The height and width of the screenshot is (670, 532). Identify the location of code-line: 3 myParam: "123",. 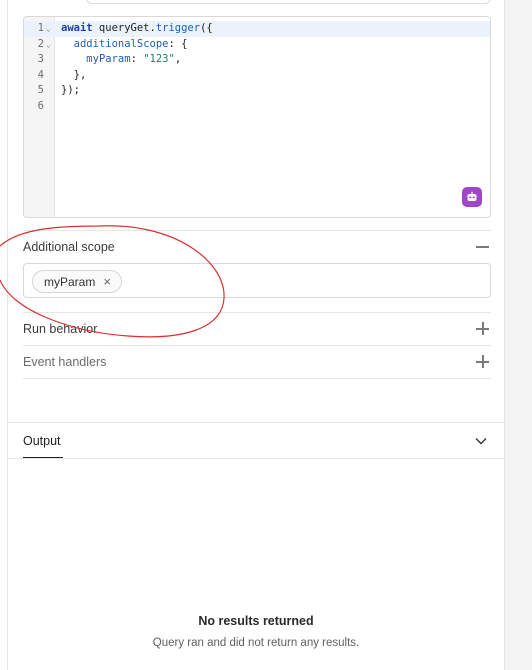
(257, 60).